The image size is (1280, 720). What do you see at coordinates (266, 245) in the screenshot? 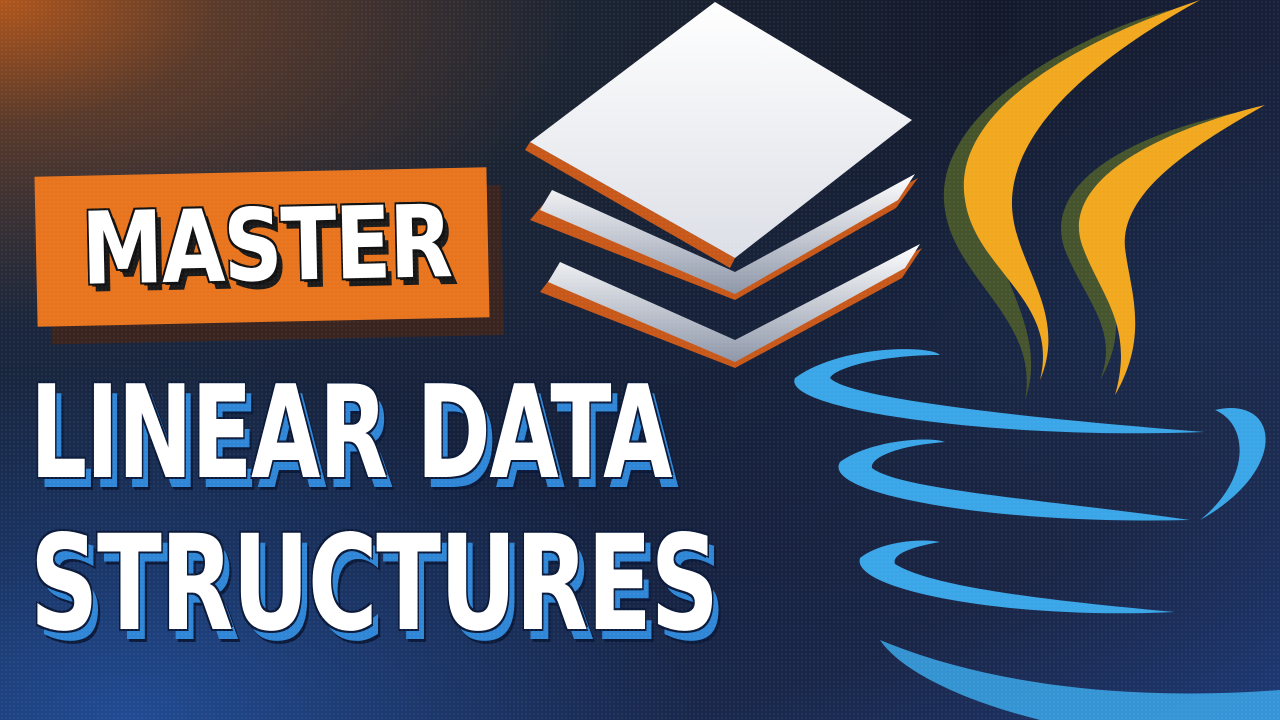
I see `badge-title: MASTER` at bounding box center [266, 245].